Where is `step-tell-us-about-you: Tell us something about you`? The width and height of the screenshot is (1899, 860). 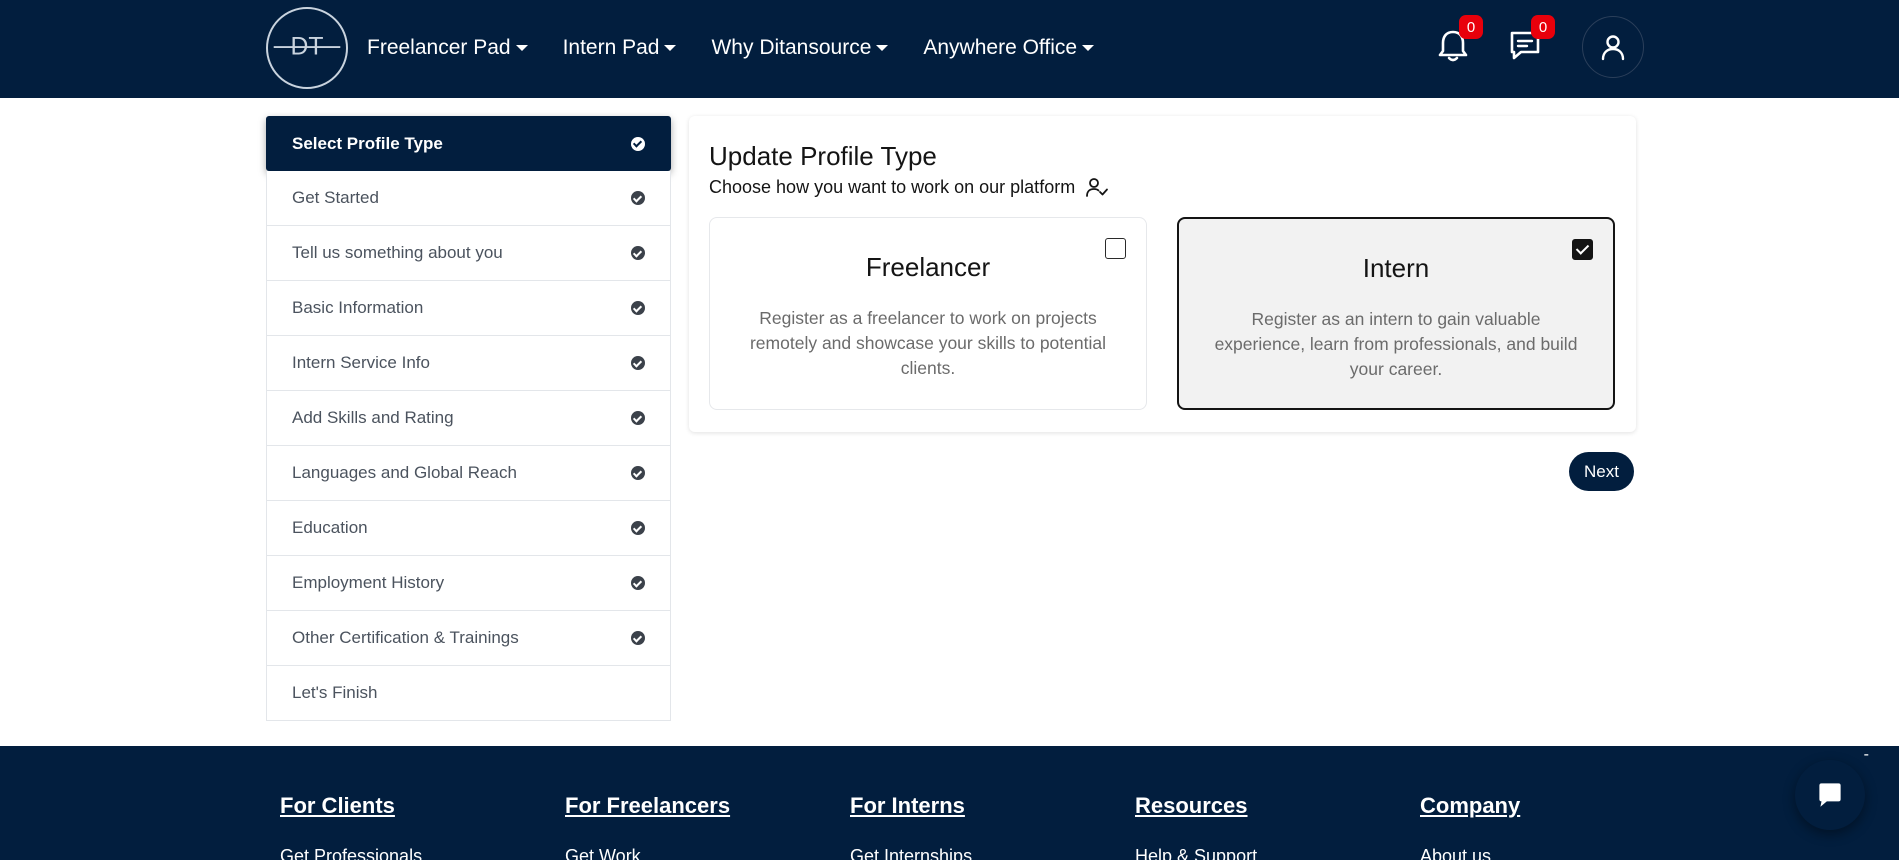
step-tell-us-about-you: Tell us something about you is located at coordinates (468, 253).